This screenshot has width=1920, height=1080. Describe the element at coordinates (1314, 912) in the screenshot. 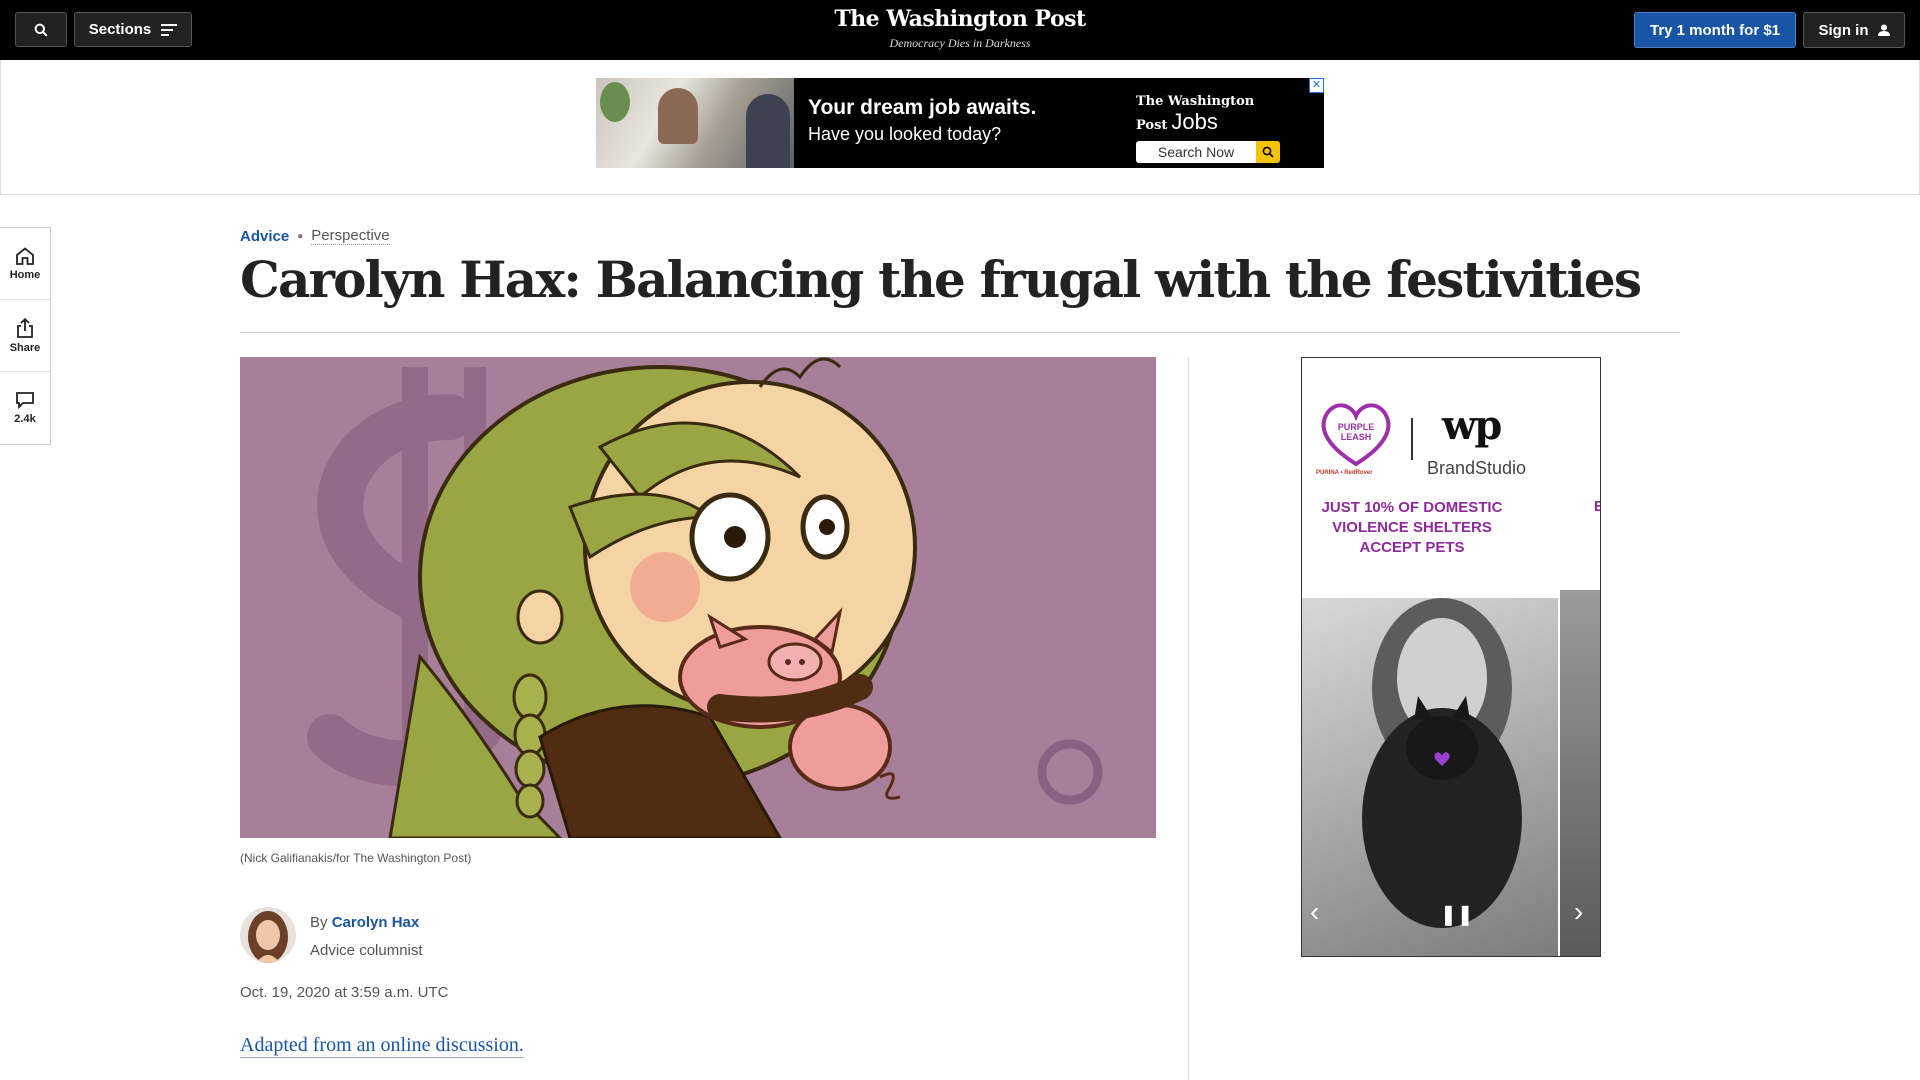

I see `ad-prev-button: ‹` at that location.